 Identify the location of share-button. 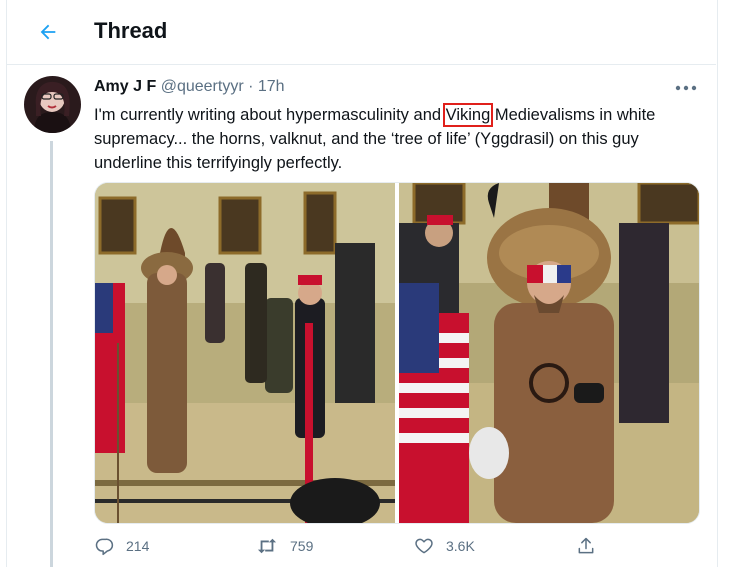
(586, 546).